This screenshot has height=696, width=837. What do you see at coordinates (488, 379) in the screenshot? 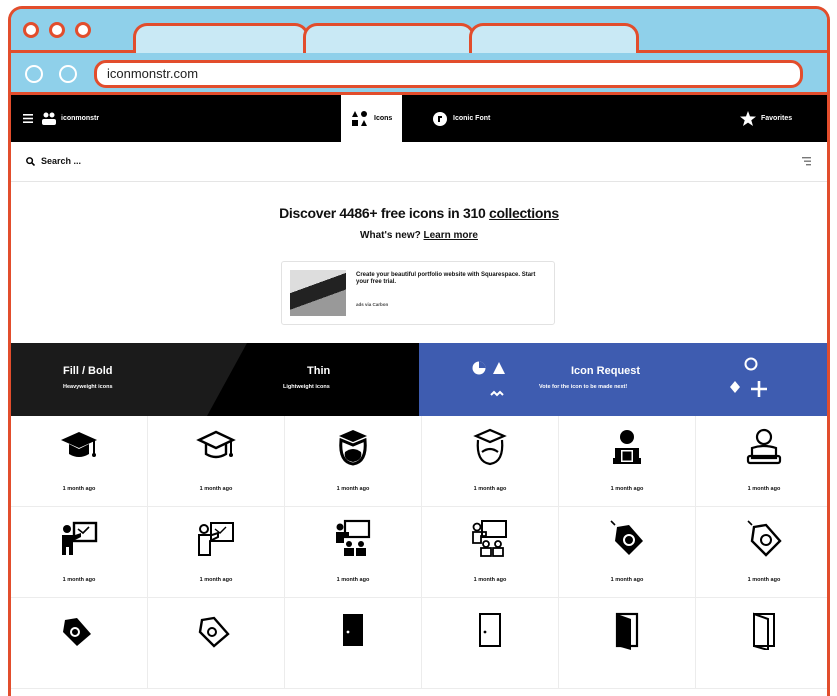
I see `shapes-icon` at bounding box center [488, 379].